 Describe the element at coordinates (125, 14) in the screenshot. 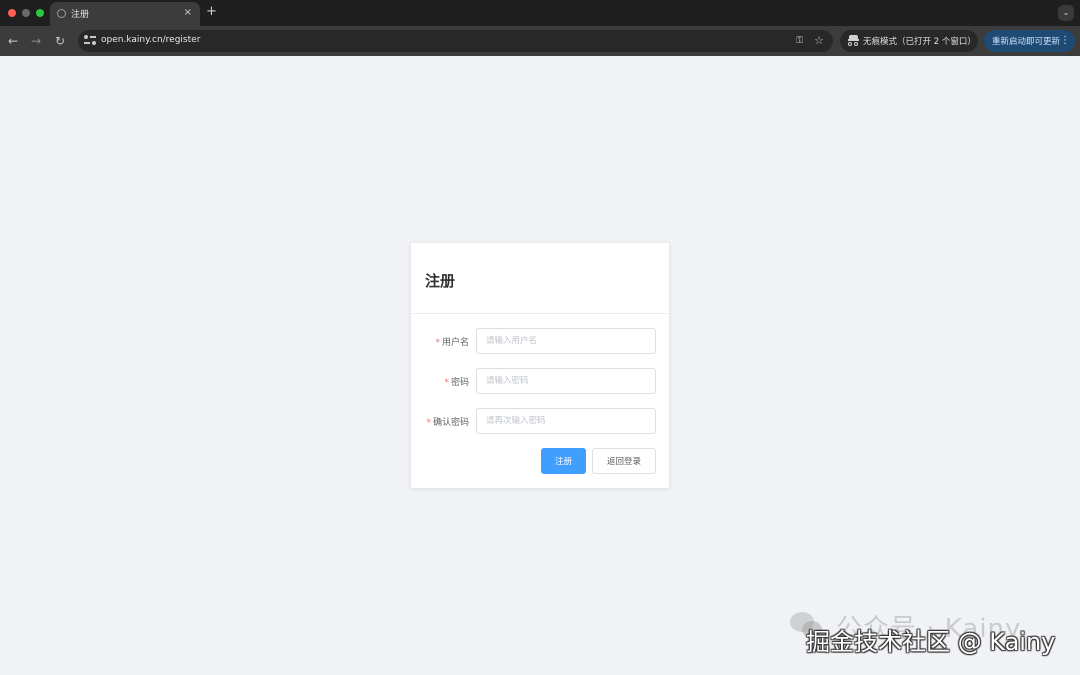

I see `browser-tab-register: 注册 ×` at that location.